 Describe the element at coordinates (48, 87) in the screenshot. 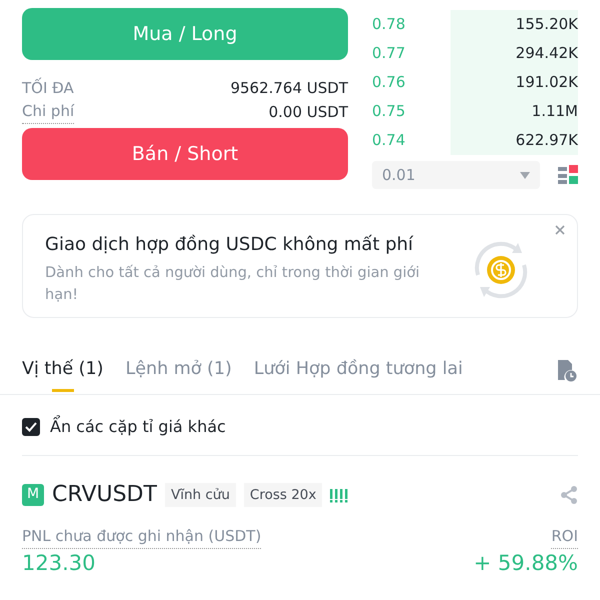

I see `max-label: TỐI ĐA` at that location.